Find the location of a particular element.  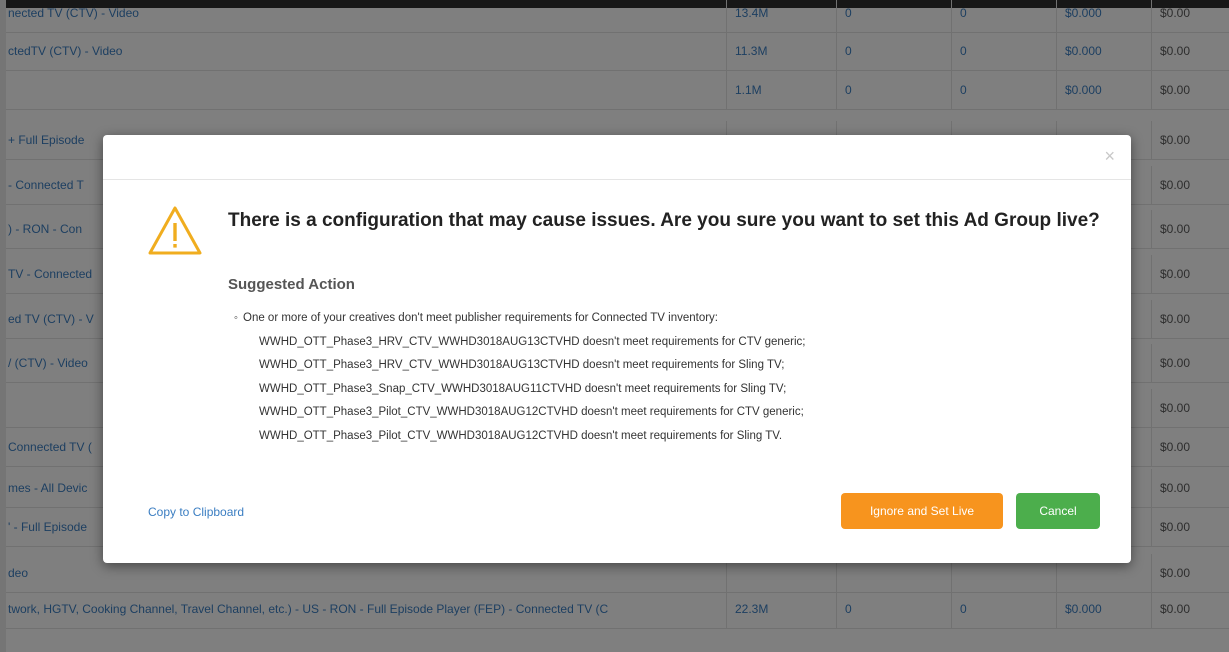

dialog-header: × is located at coordinates (617, 157).